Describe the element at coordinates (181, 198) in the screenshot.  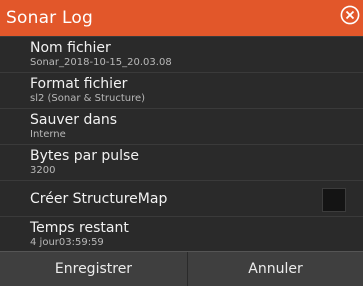
I see `row-create-structuremap: Créer StructureMap` at that location.